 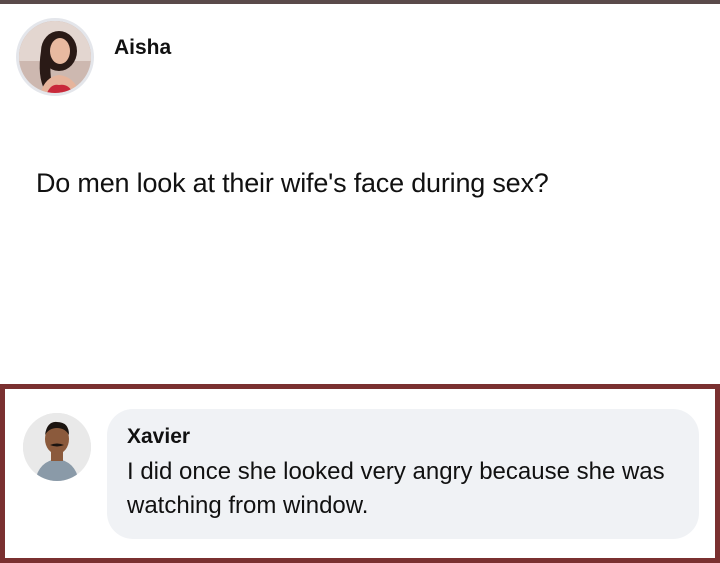 I want to click on post-header: Aisha, so click(x=93, y=57).